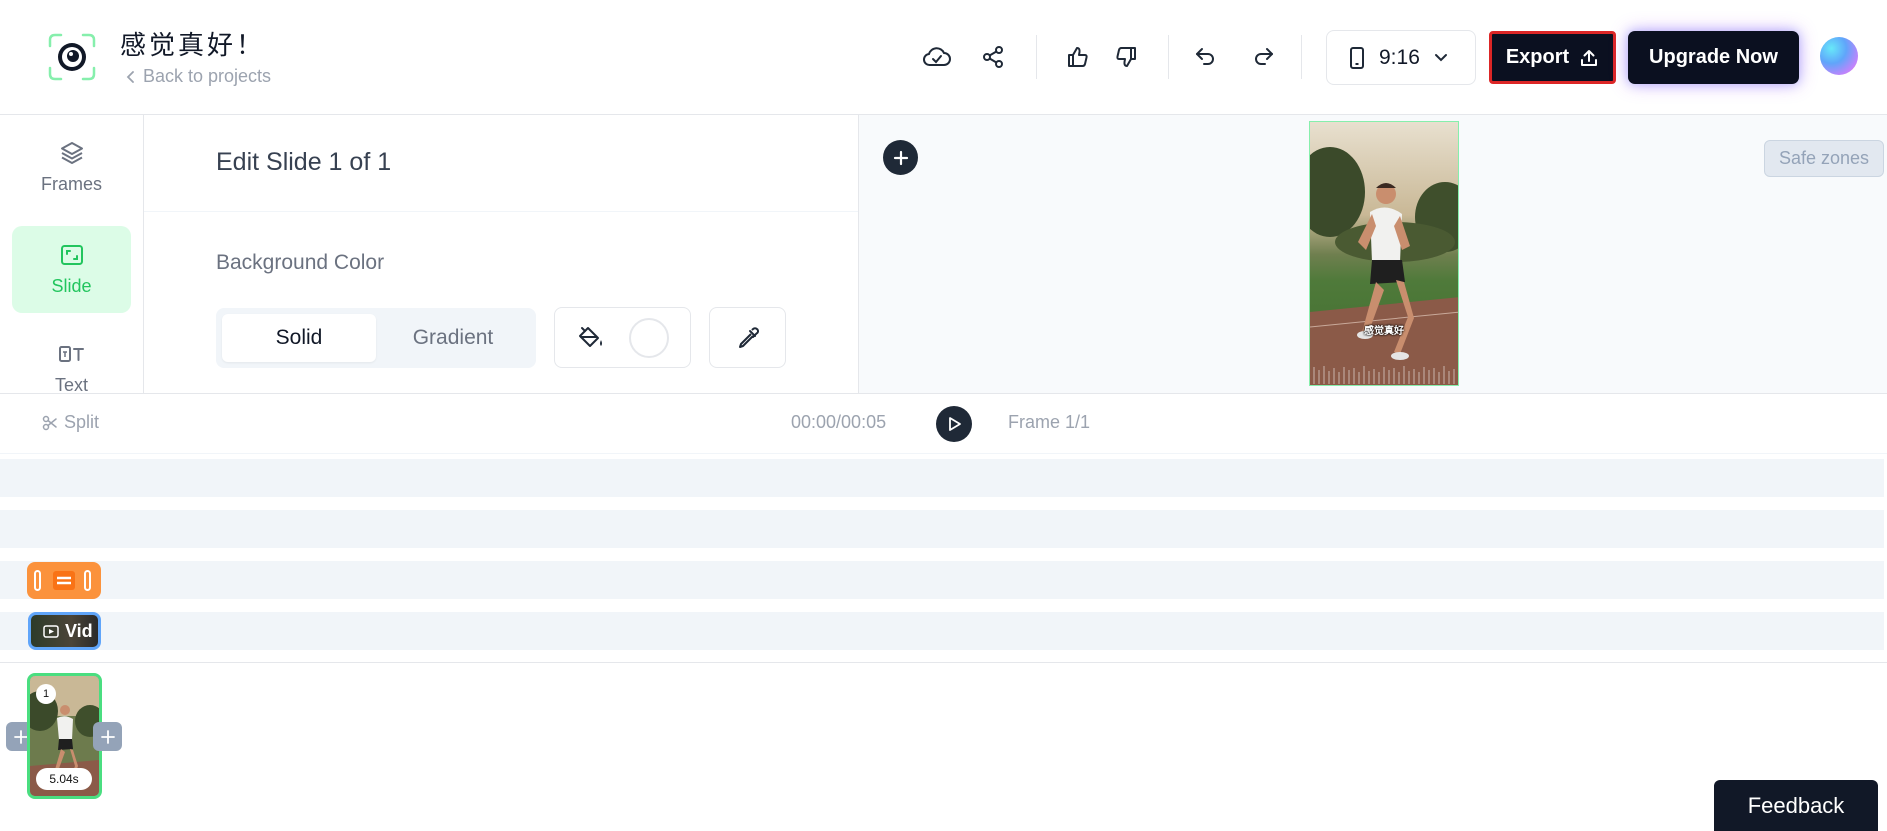 Image resolution: width=1887 pixels, height=831 pixels. Describe the element at coordinates (1357, 57) in the screenshot. I see `phone-icon` at that location.